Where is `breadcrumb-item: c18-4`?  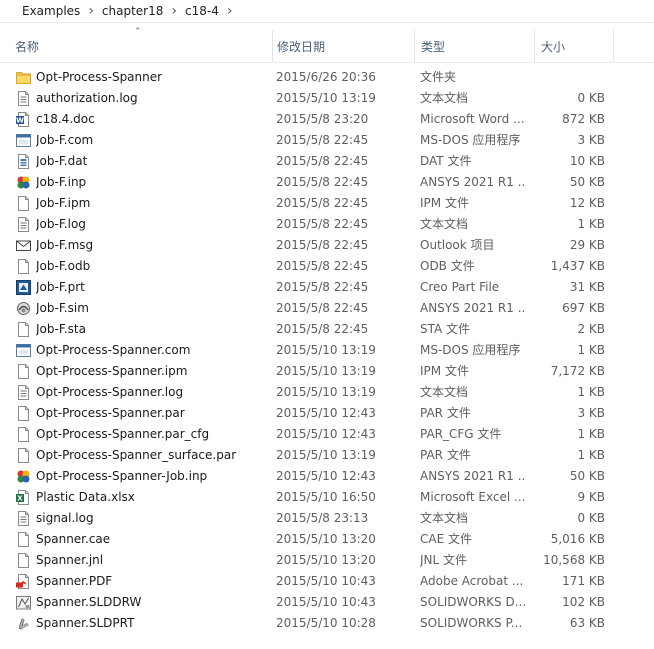 breadcrumb-item: c18-4 is located at coordinates (202, 11).